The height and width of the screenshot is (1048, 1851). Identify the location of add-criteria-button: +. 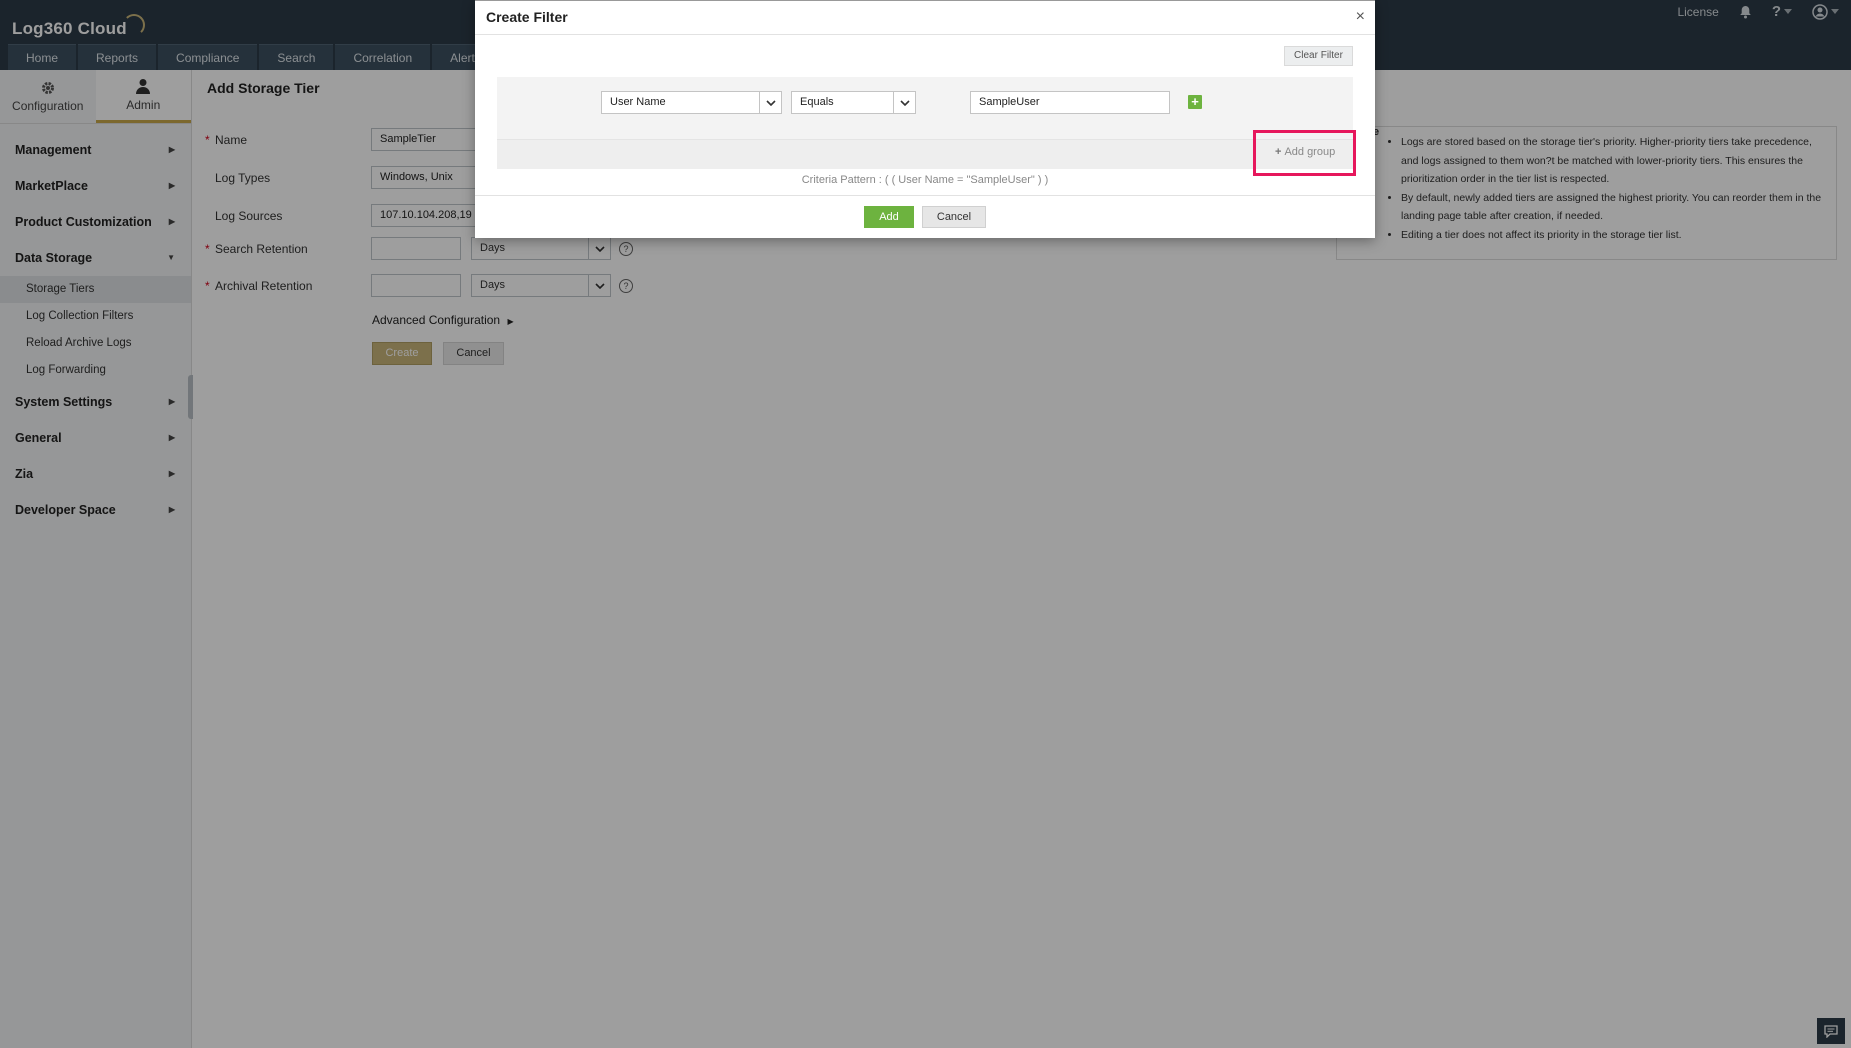
(1195, 102).